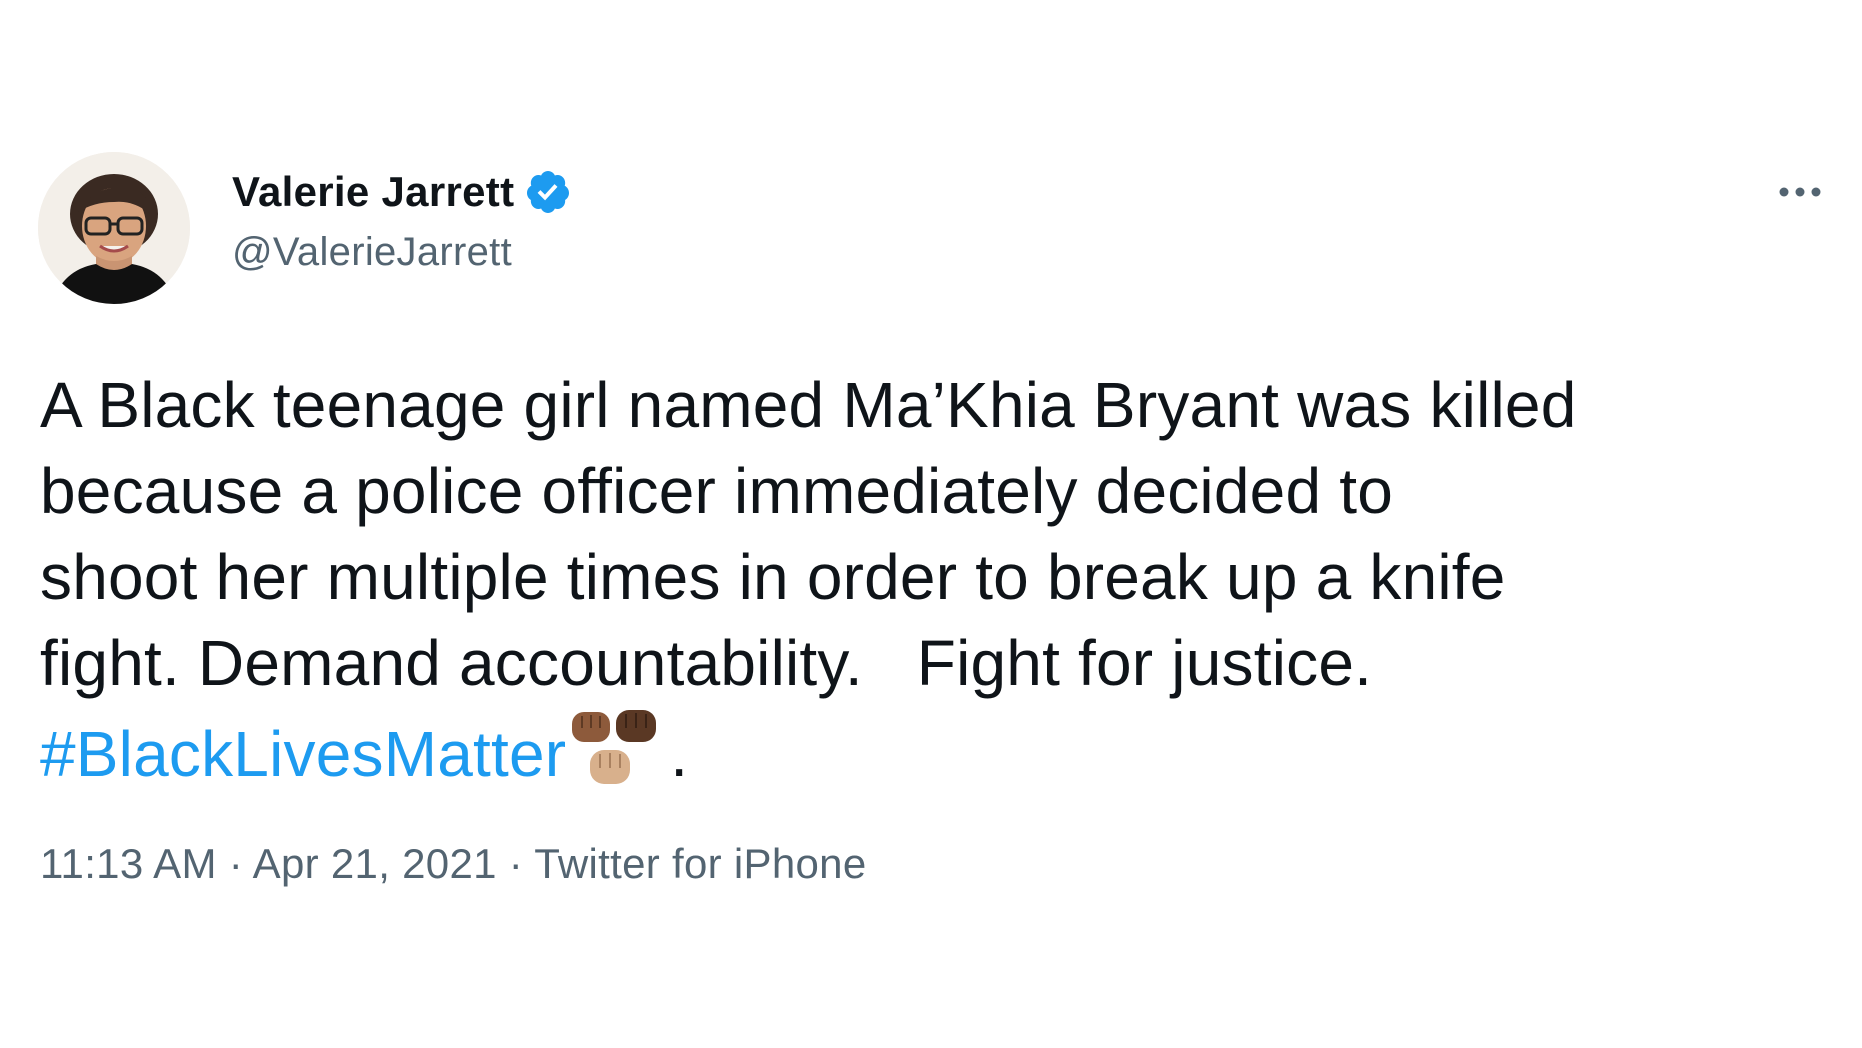  What do you see at coordinates (375, 863) in the screenshot?
I see `tweet-date: Apr 21, 2021` at bounding box center [375, 863].